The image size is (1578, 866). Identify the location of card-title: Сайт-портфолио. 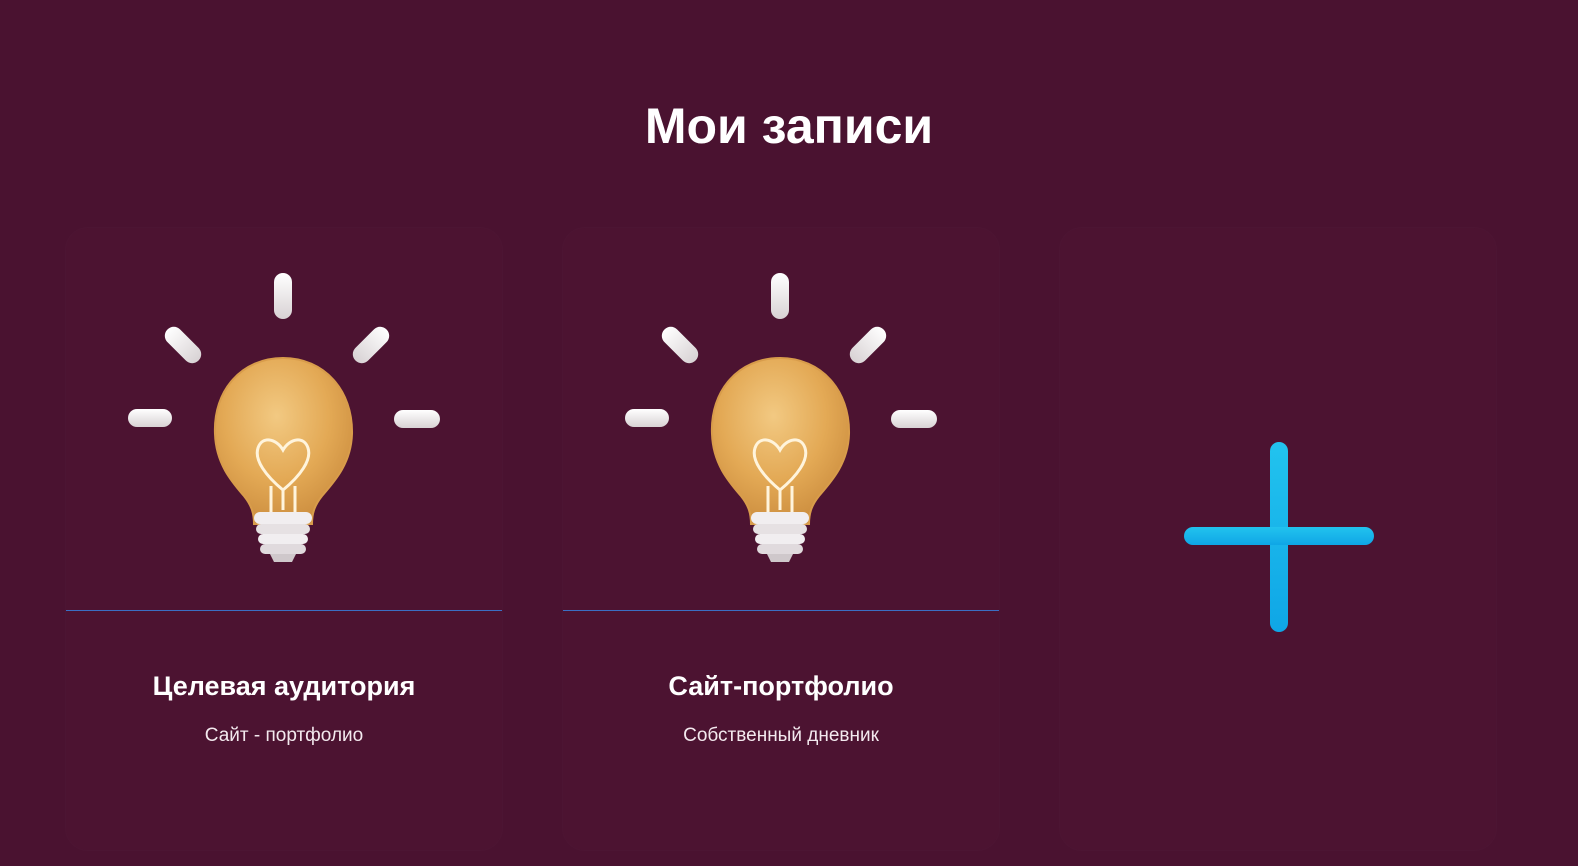
(781, 686).